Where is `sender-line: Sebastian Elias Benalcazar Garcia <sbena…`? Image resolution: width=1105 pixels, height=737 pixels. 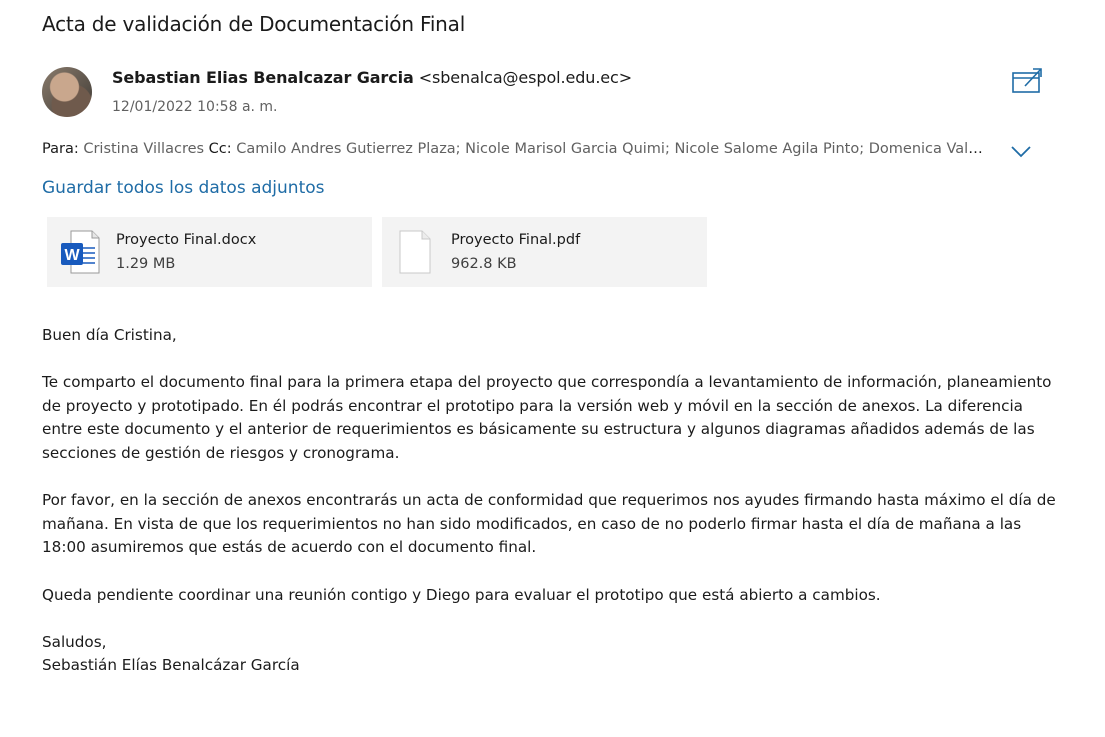 sender-line: Sebastian Elias Benalcazar Garcia <sbena… is located at coordinates (372, 77).